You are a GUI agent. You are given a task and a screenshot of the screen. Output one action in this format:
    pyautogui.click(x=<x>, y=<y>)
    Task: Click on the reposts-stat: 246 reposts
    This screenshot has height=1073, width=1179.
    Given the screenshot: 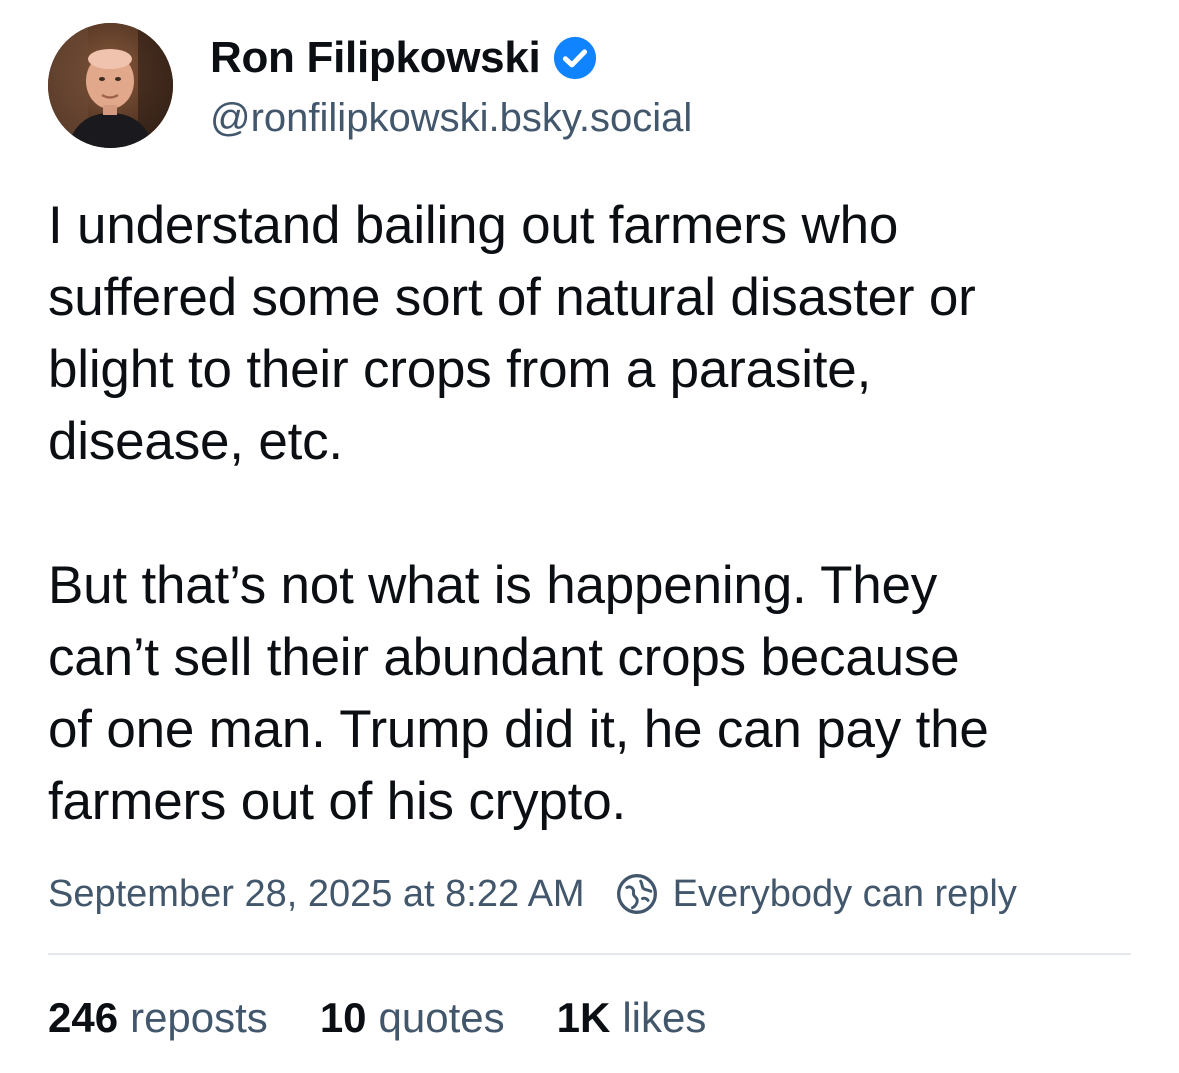 What is the action you would take?
    pyautogui.click(x=158, y=1018)
    